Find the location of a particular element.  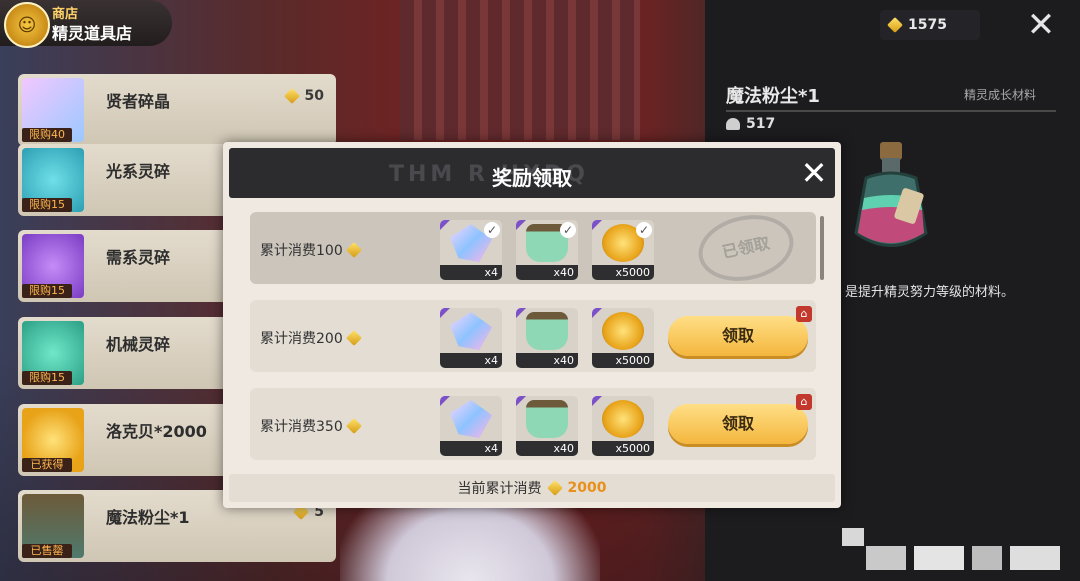

shop-item-name: 需系灵碎 is located at coordinates (138, 257).